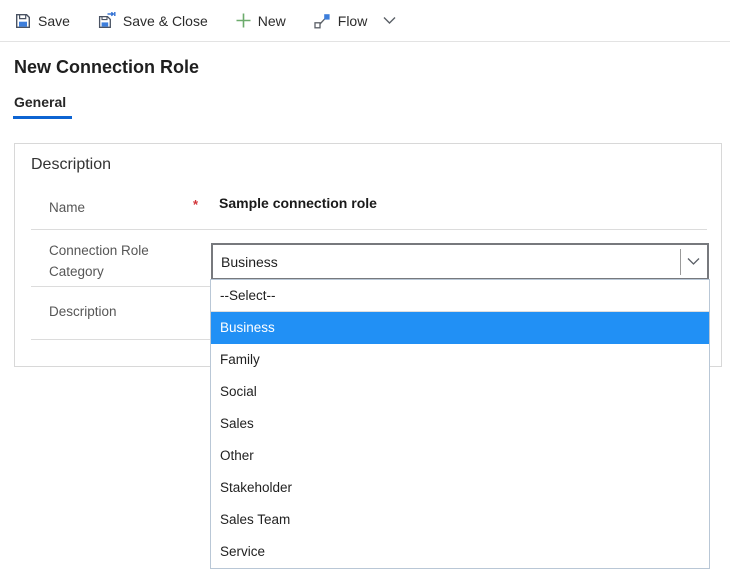 The height and width of the screenshot is (580, 730). I want to click on name-value: Sample connection role, so click(298, 203).